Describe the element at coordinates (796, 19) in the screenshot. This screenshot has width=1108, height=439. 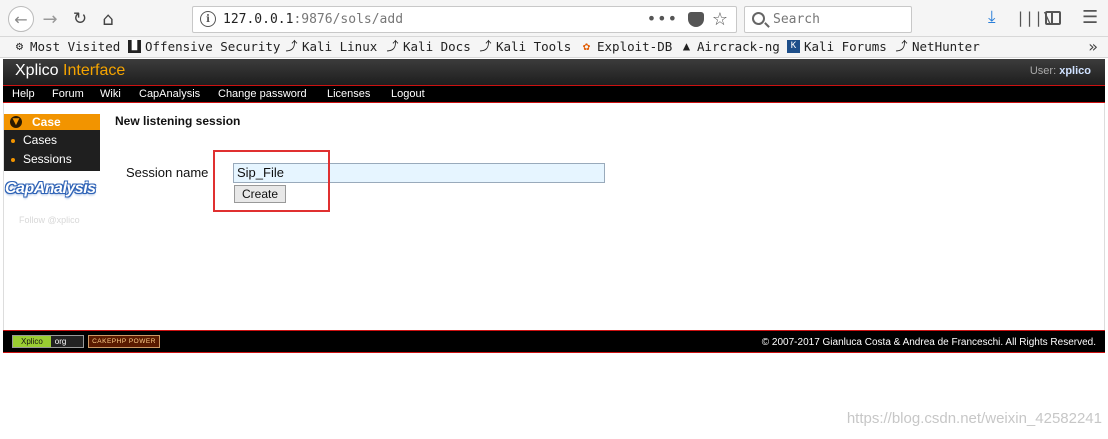
I see `search-placeholder: Search` at that location.